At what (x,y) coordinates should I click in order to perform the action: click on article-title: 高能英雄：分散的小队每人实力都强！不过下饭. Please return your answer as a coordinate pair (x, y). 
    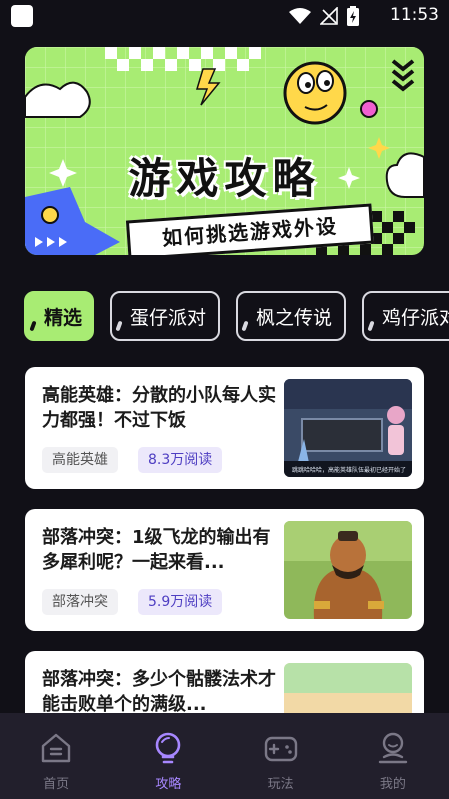
    Looking at the image, I should click on (159, 408).